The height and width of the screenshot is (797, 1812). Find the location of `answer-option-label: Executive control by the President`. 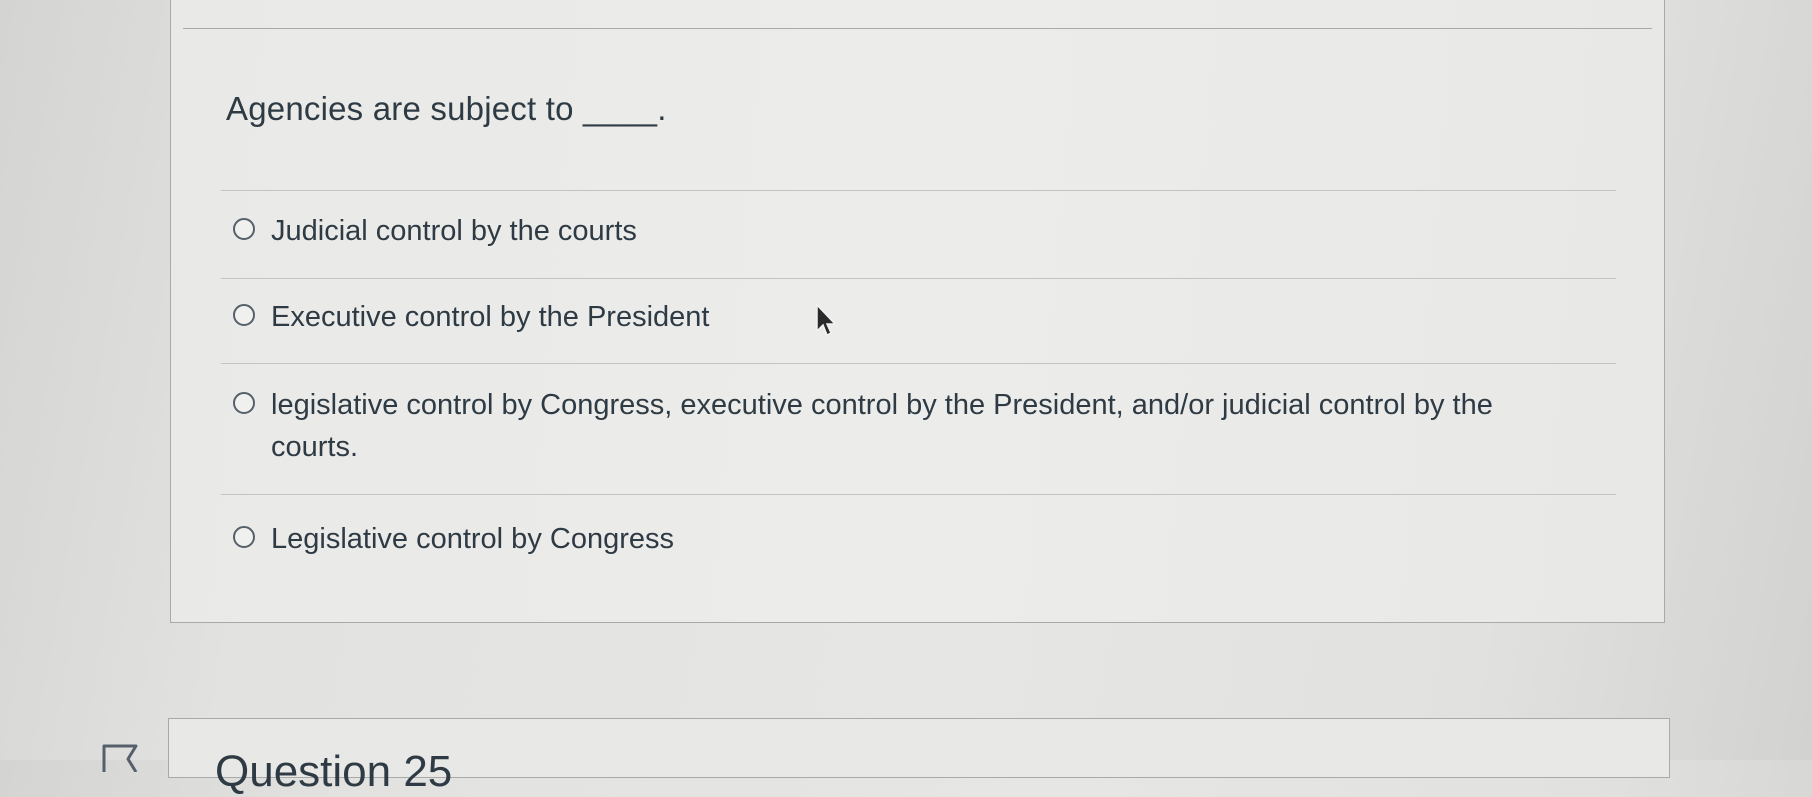

answer-option-label: Executive control by the President is located at coordinates (906, 317).